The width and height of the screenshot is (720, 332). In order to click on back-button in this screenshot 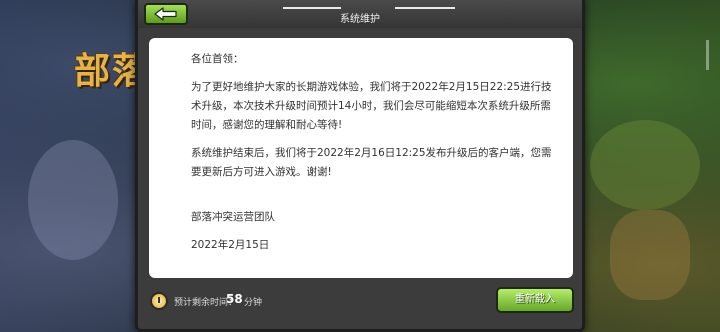, I will do `click(166, 14)`.